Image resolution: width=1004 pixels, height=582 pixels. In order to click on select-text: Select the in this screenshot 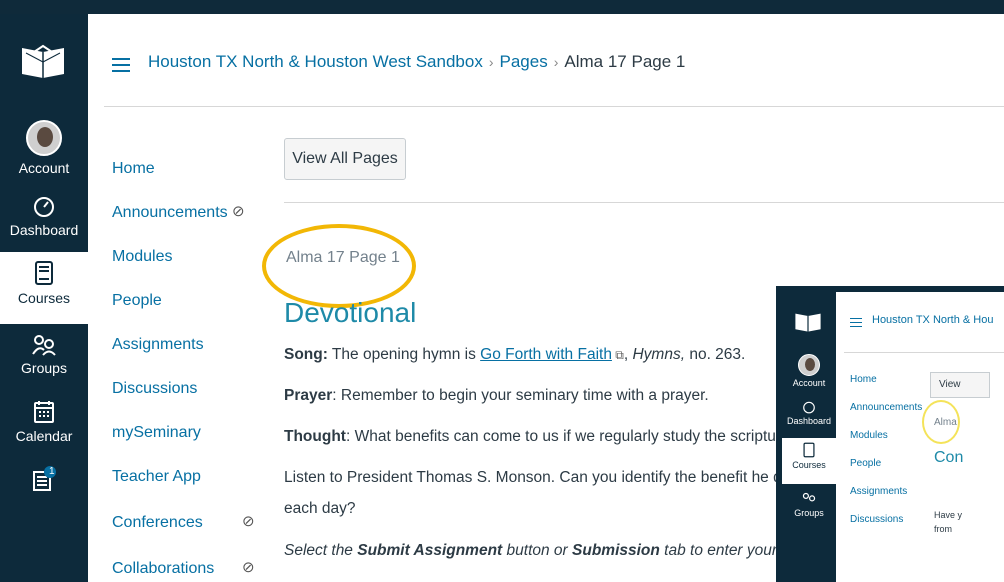, I will do `click(321, 550)`.